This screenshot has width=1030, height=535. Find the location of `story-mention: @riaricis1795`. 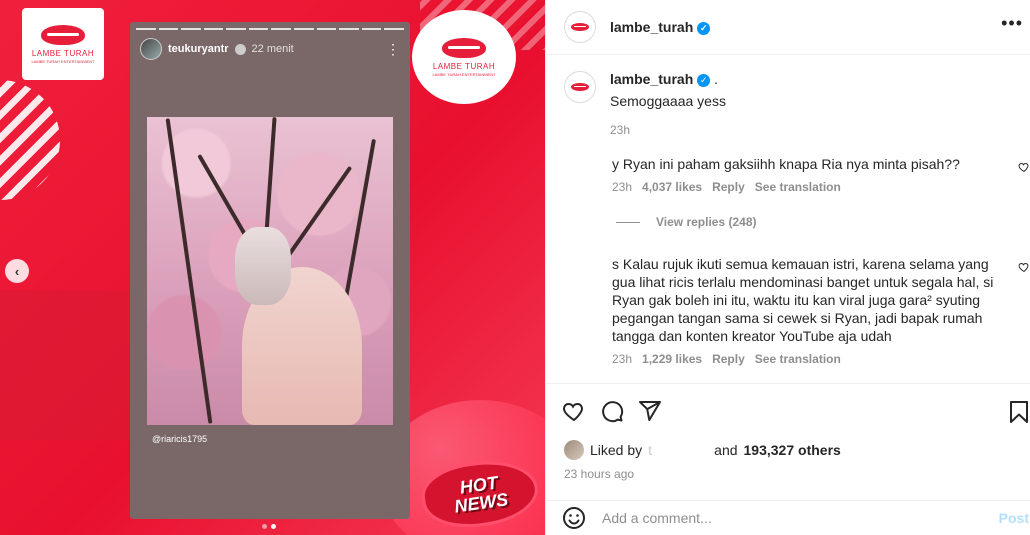

story-mention: @riaricis1795 is located at coordinates (180, 439).